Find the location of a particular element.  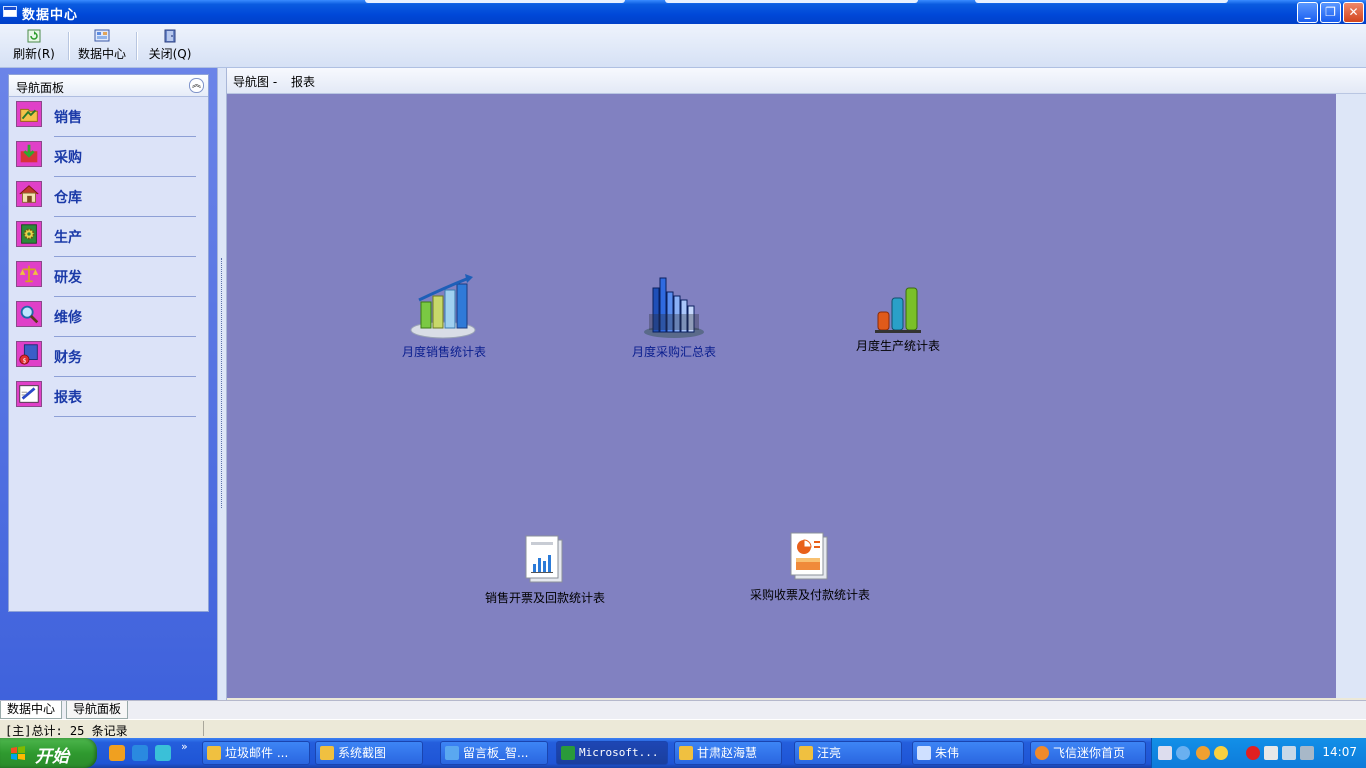

tray-arrow-icon is located at coordinates (1183, 753).